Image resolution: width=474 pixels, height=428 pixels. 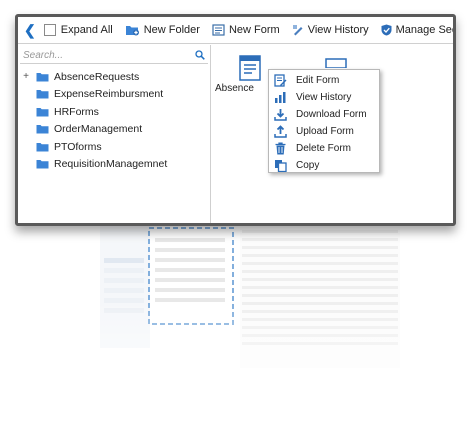 I want to click on new-folder-icon, so click(x=132, y=31).